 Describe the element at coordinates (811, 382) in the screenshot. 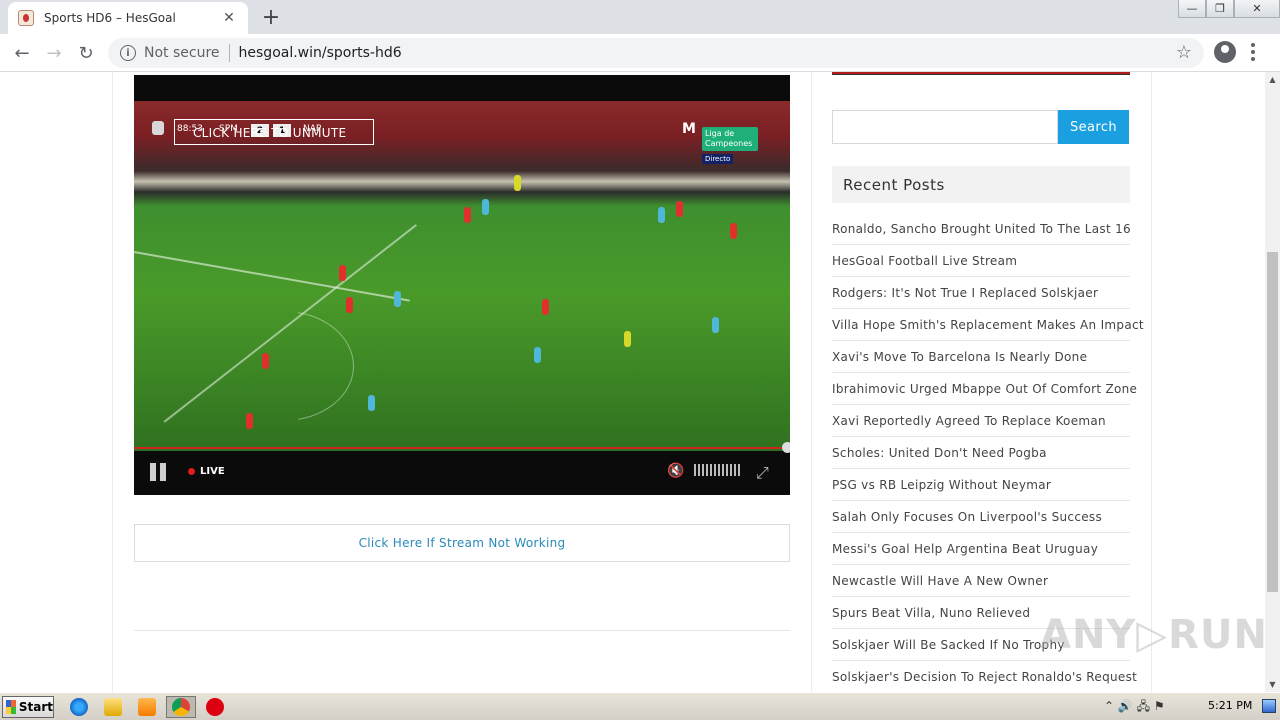

I see `content-divider` at that location.